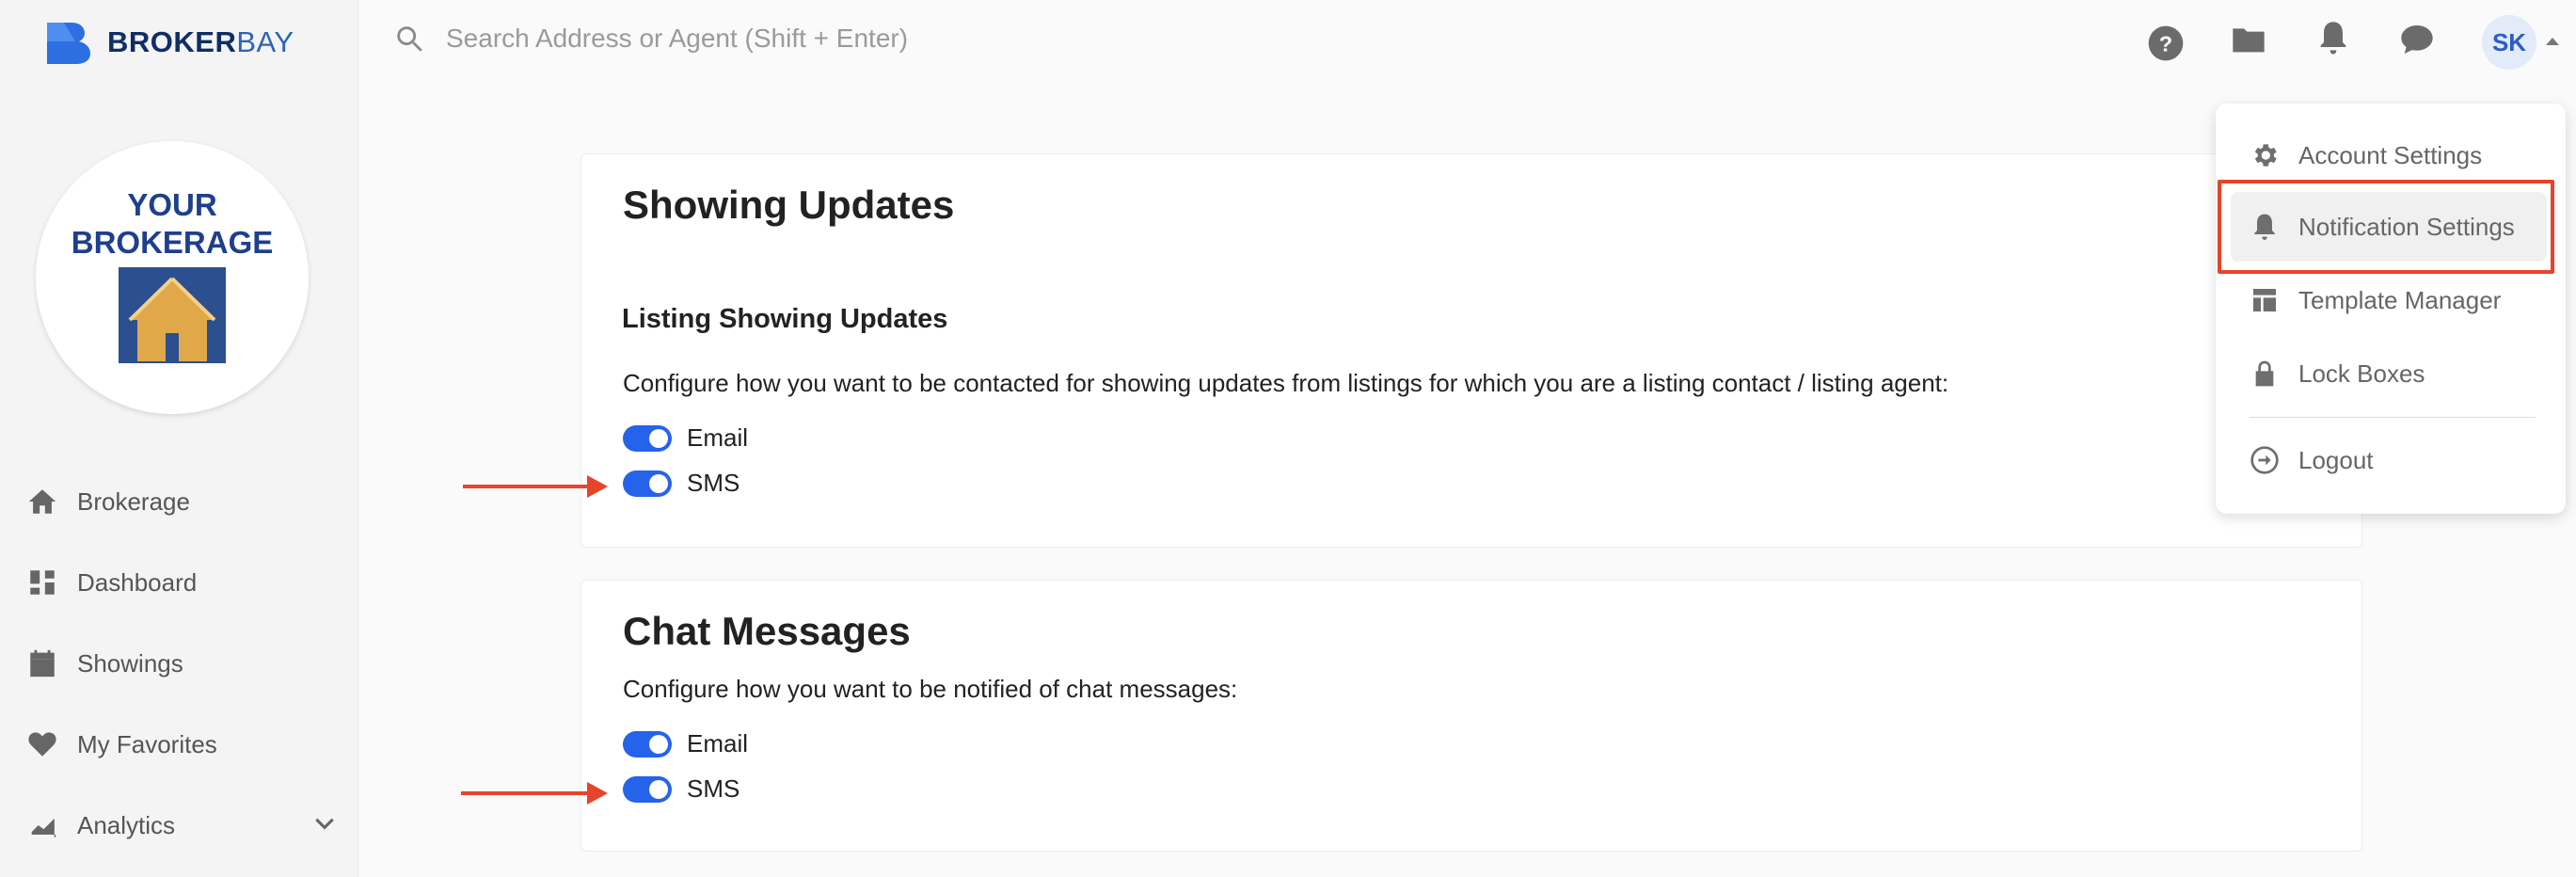 This screenshot has height=877, width=2576. Describe the element at coordinates (42, 582) in the screenshot. I see `dashboard-icon` at that location.